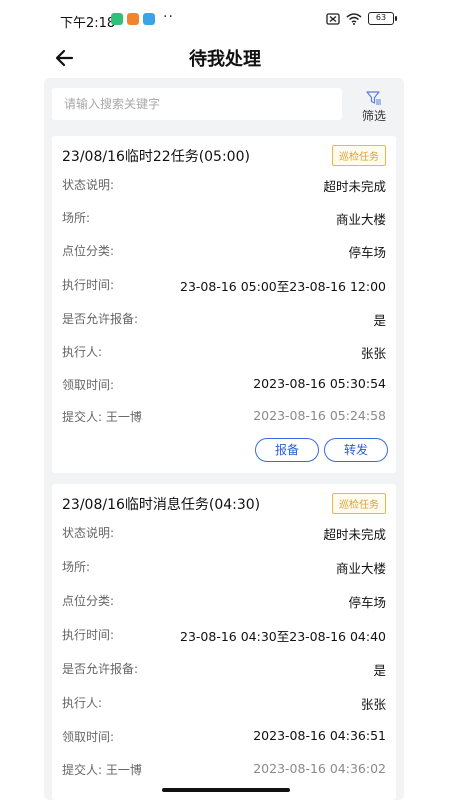  I want to click on claim-time-row: 领取时间: 2023-08-16 04:36:51, so click(224, 738).